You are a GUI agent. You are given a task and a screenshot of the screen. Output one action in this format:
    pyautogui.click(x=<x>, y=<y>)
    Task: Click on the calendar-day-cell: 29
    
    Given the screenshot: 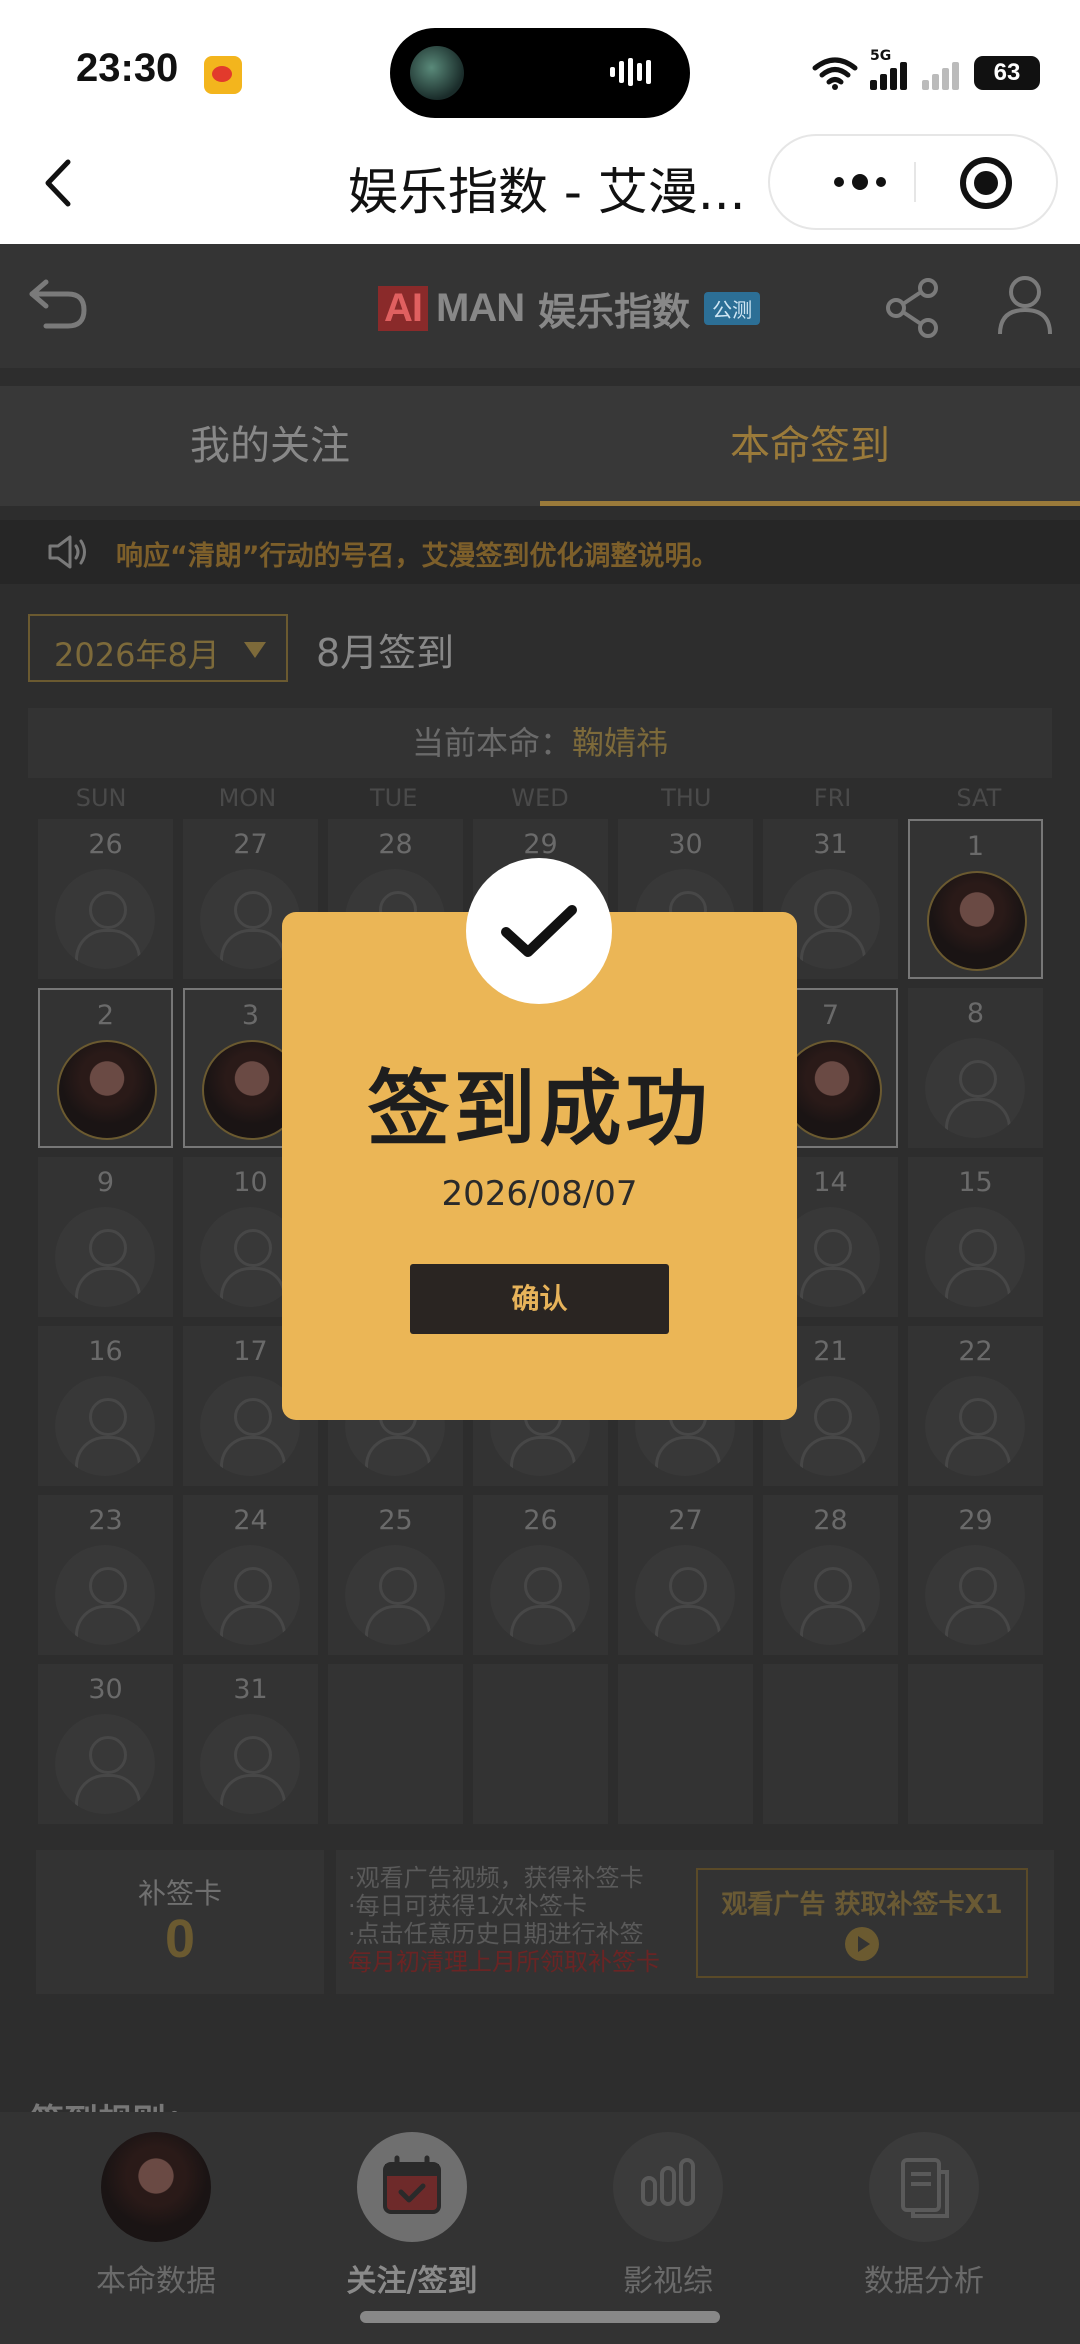 What is the action you would take?
    pyautogui.click(x=975, y=1575)
    